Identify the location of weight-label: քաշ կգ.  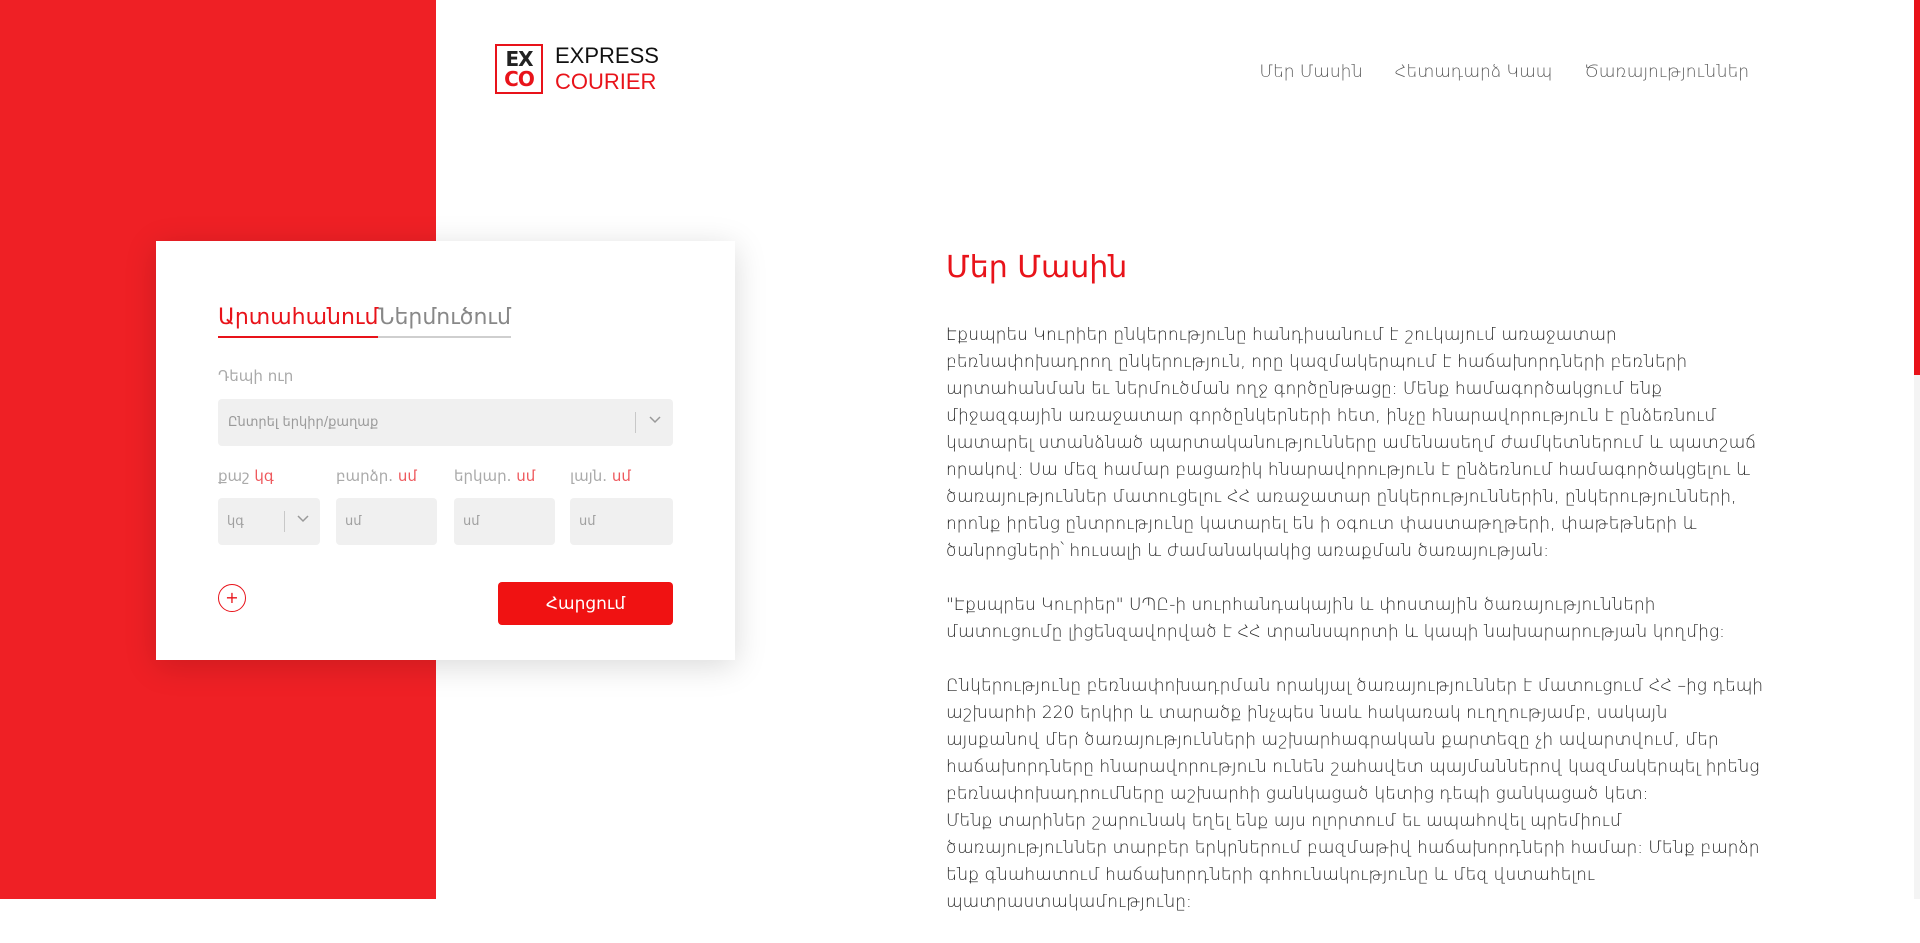
(246, 476).